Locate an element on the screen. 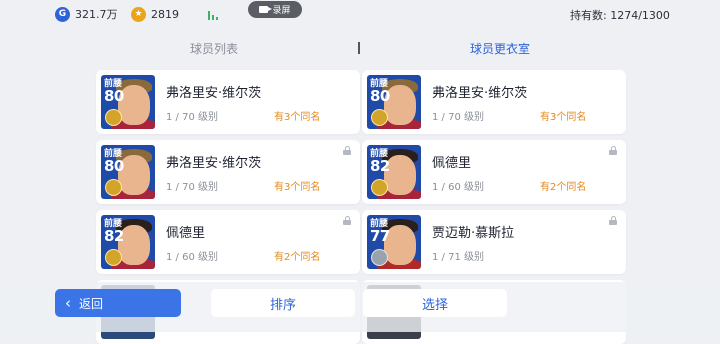 The width and height of the screenshot is (720, 344). record-screen-button: 录屏 is located at coordinates (275, 9).